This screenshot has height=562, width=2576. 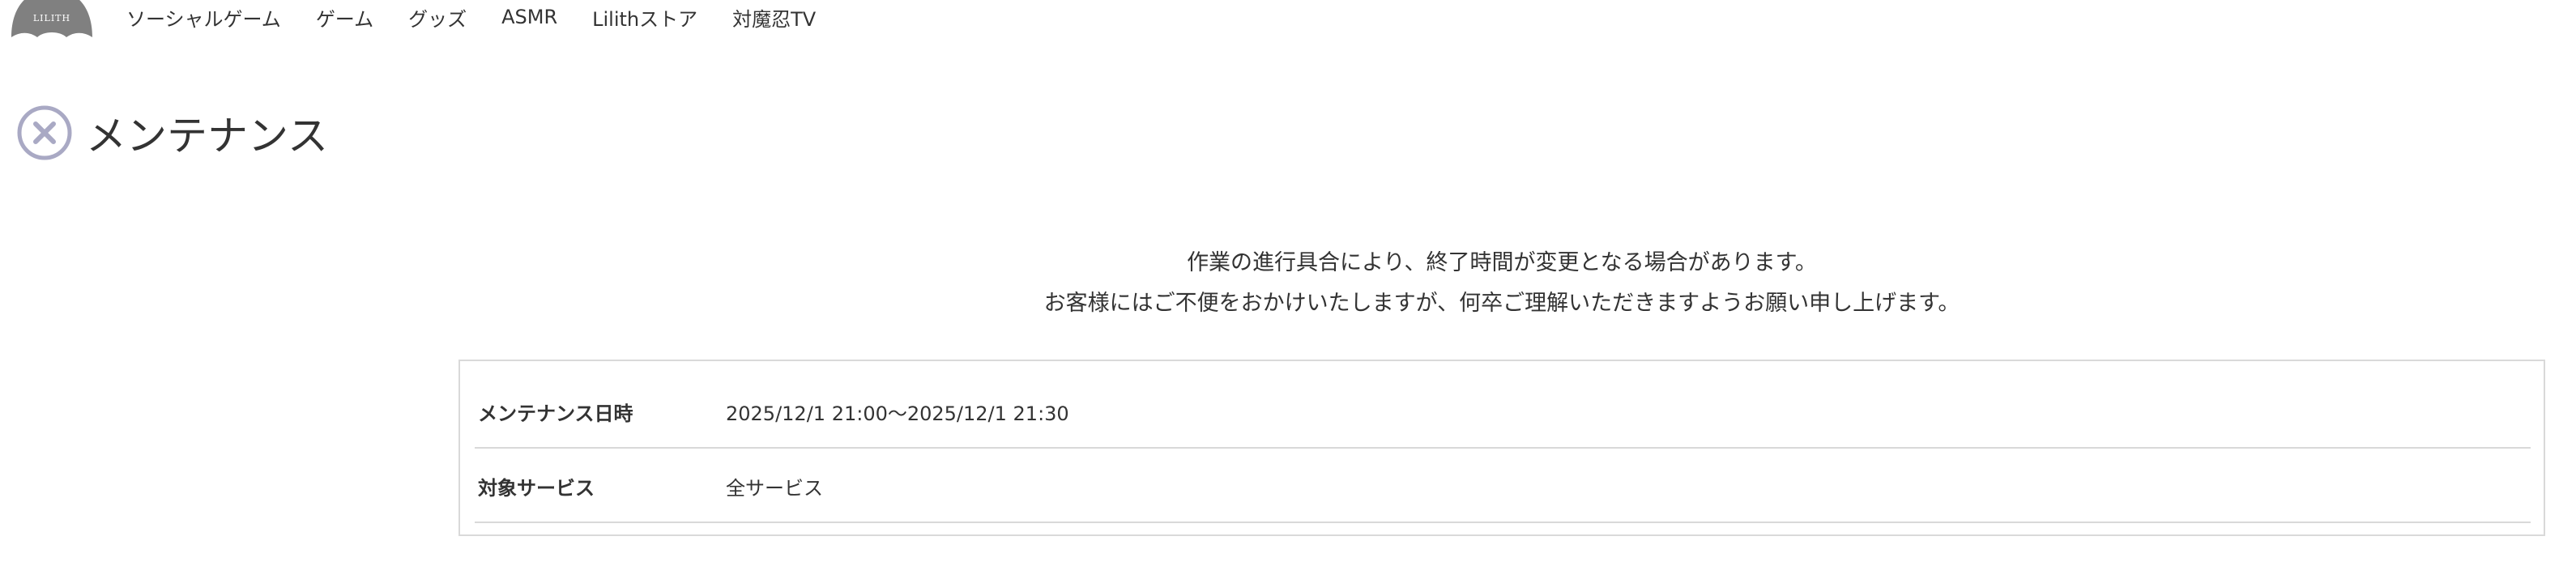 What do you see at coordinates (644, 17) in the screenshot?
I see `nav-item-lilith-store: Lilithストア` at bounding box center [644, 17].